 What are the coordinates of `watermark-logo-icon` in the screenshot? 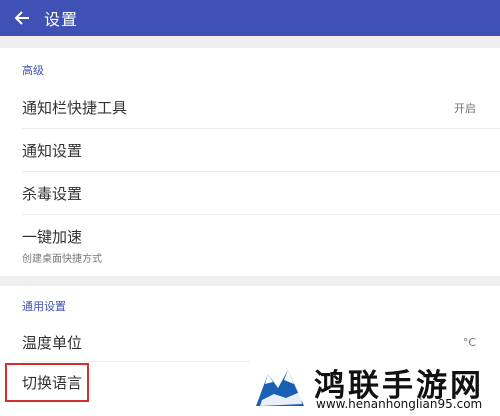 It's located at (280, 386).